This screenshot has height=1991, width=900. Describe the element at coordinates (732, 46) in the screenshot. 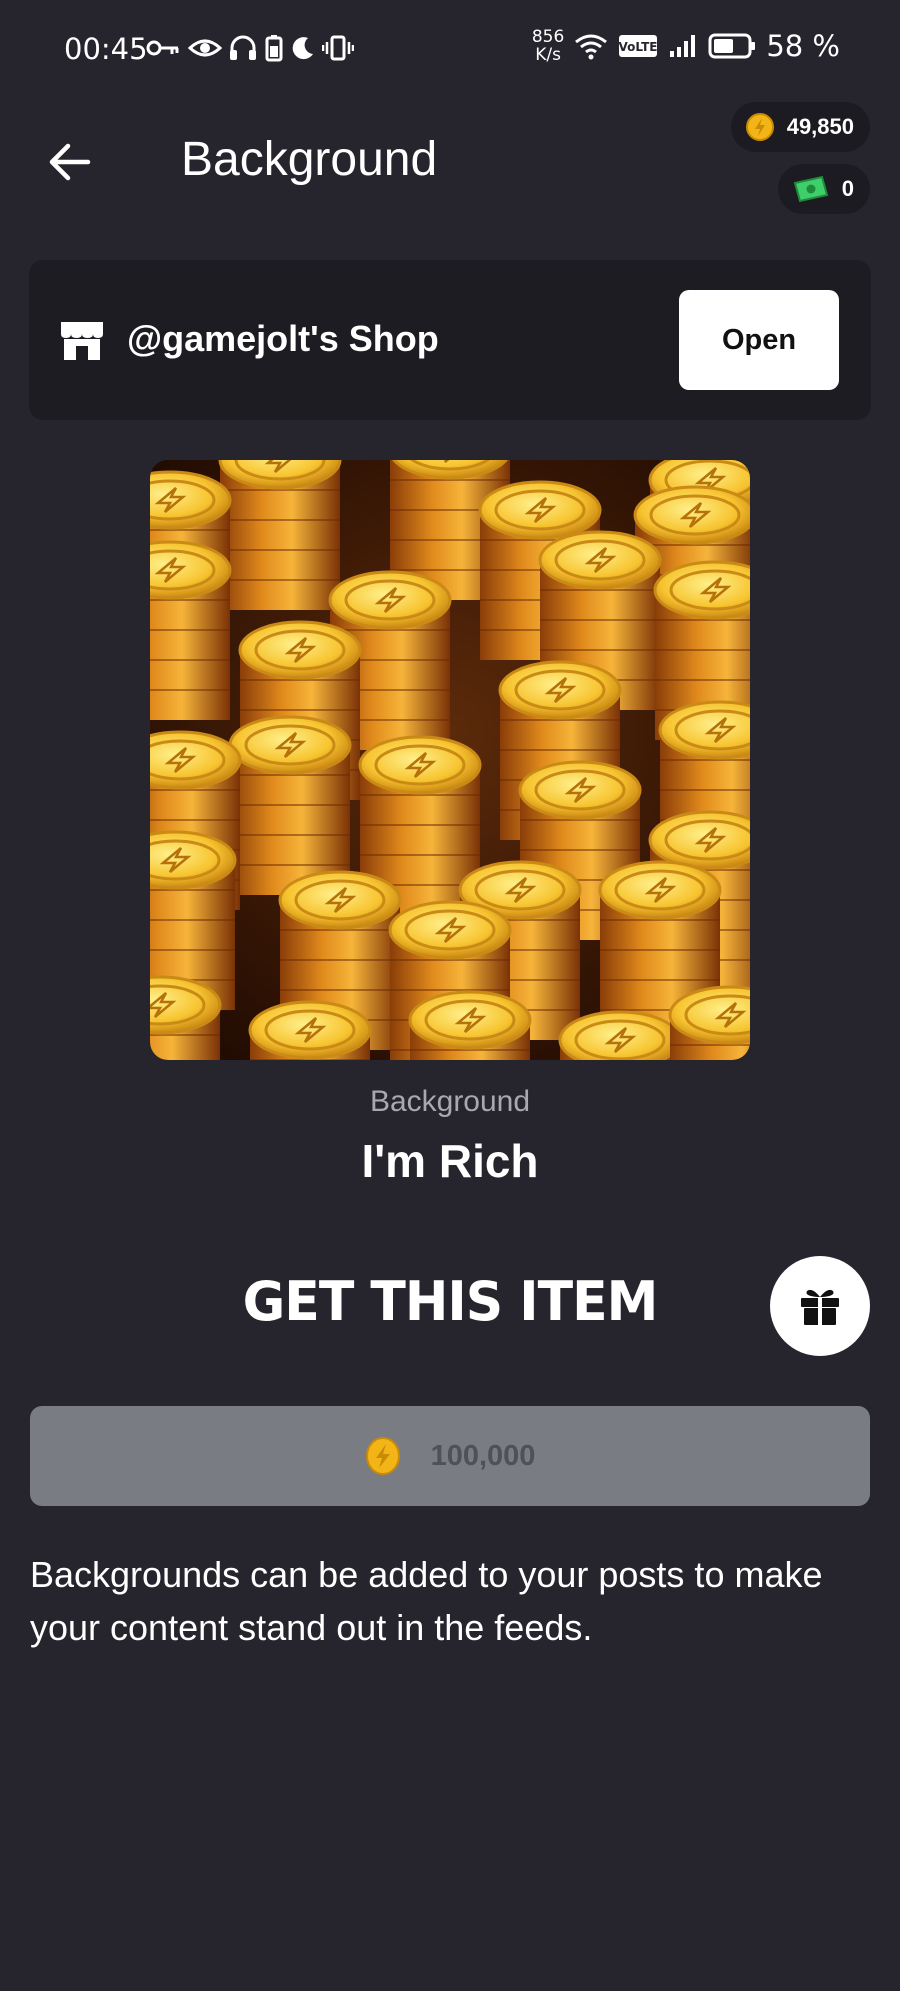

I see `battery-icon` at that location.